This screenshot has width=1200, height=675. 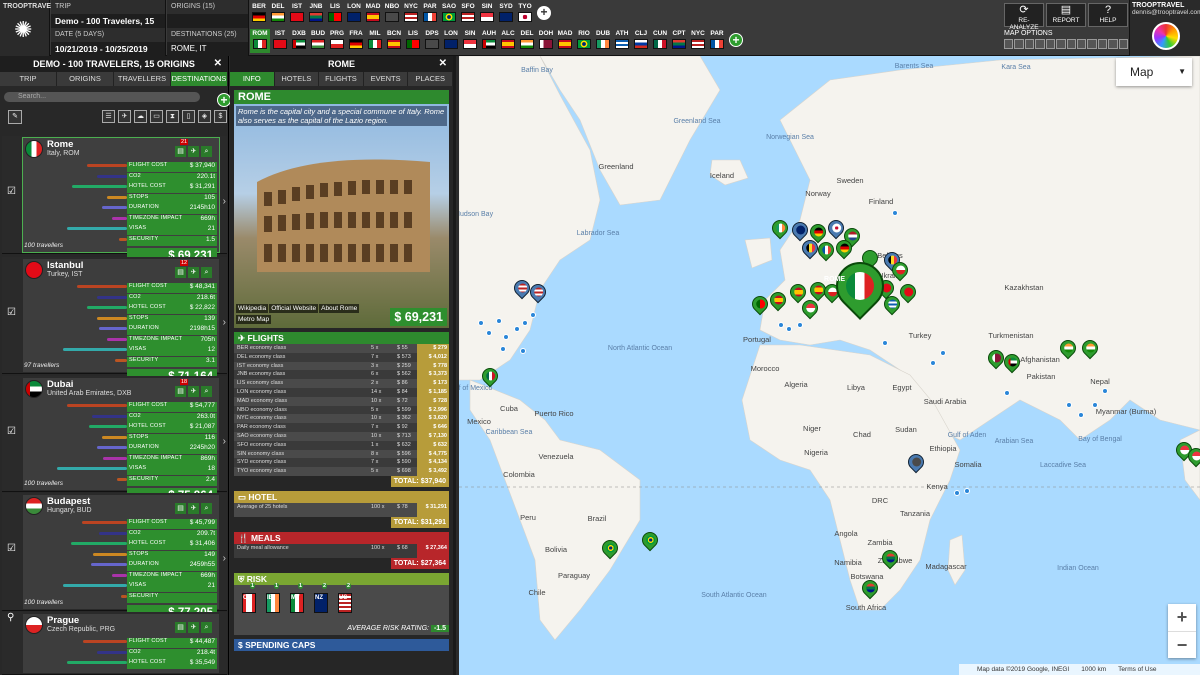 I want to click on dest-chip: ATH, so click(x=622, y=41).